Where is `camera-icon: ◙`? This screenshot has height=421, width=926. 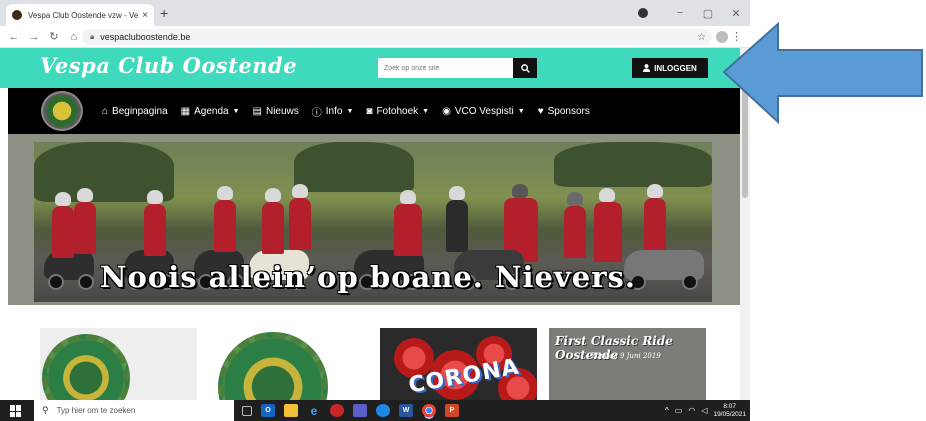
camera-icon: ◙ is located at coordinates (369, 111).